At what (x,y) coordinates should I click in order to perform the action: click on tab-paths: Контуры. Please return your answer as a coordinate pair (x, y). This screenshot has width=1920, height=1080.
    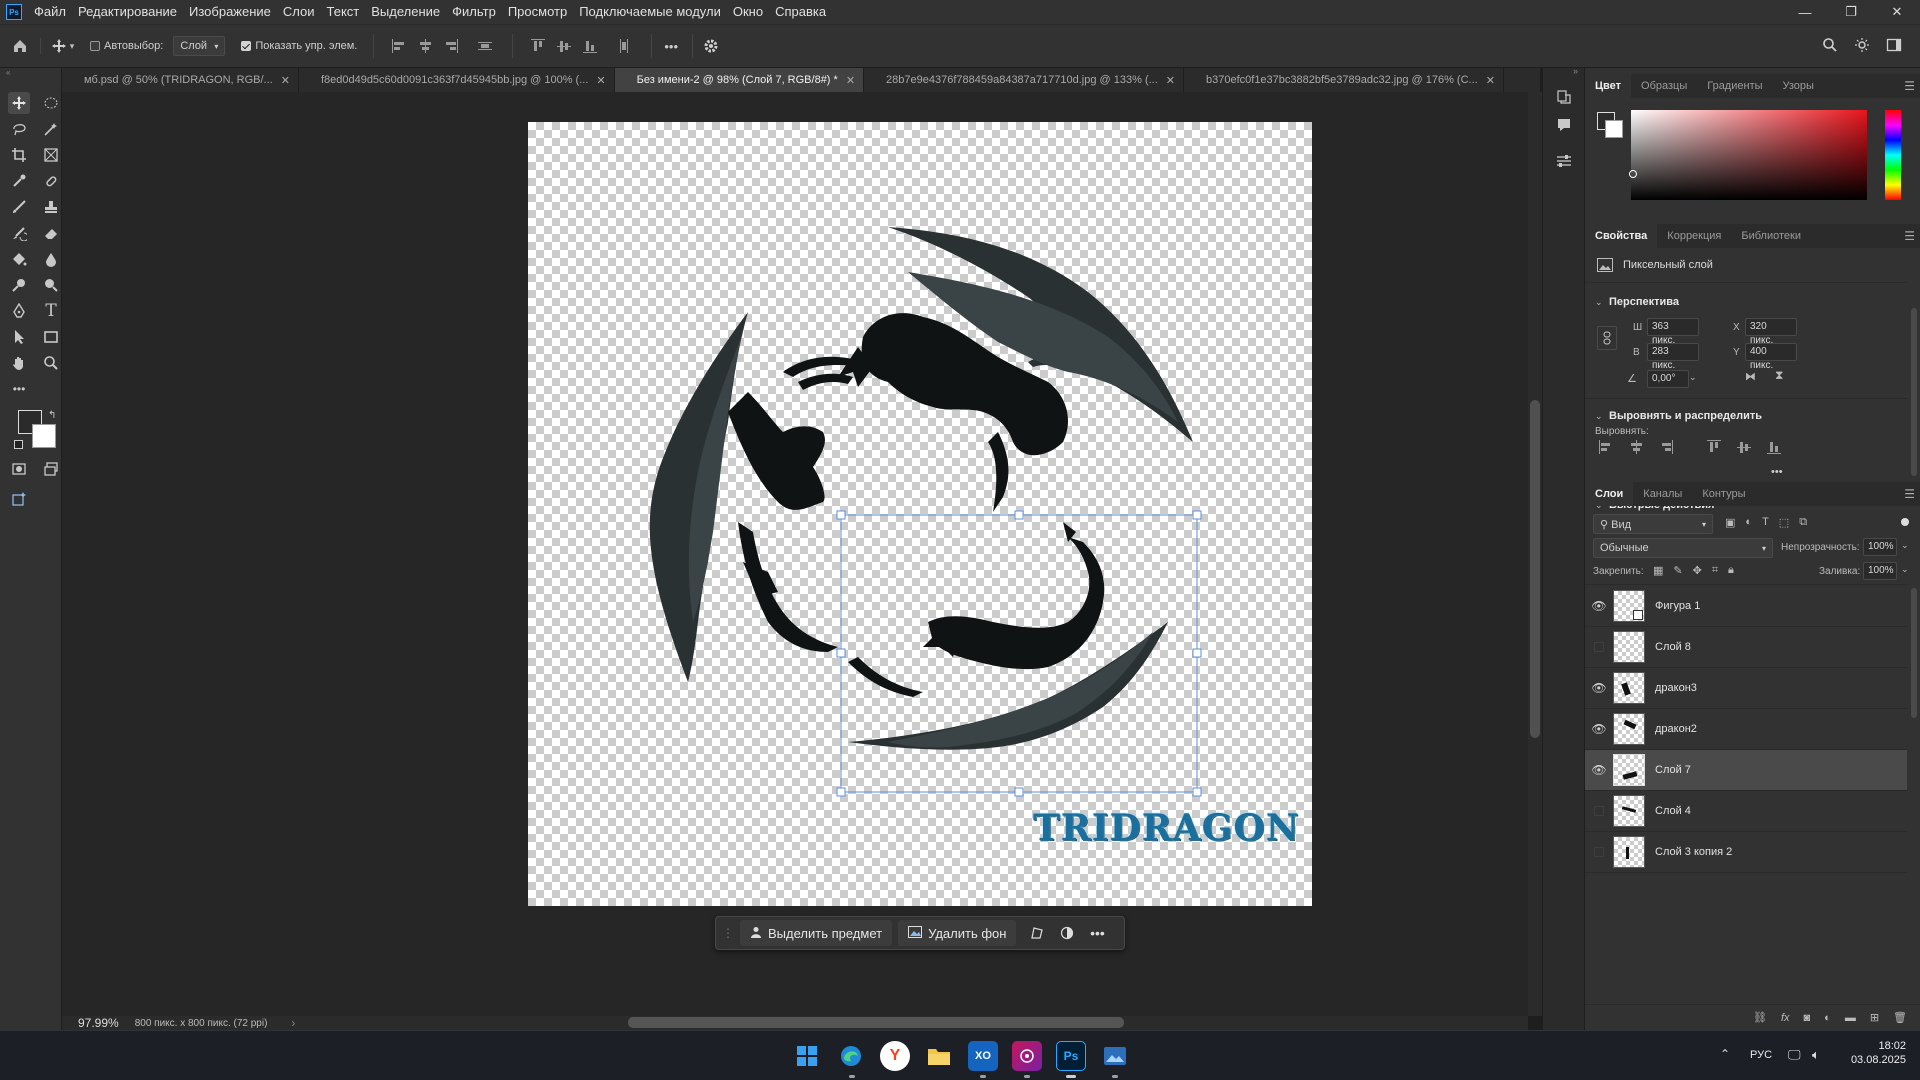
    Looking at the image, I should click on (1723, 494).